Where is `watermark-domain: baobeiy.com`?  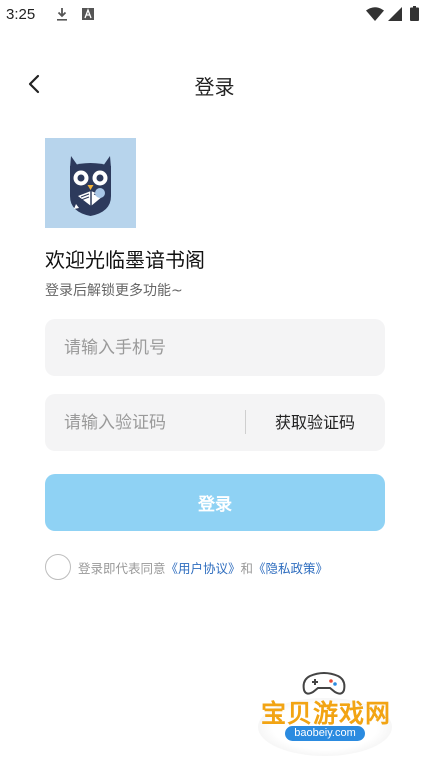
watermark-domain: baobeiy.com is located at coordinates (325, 733).